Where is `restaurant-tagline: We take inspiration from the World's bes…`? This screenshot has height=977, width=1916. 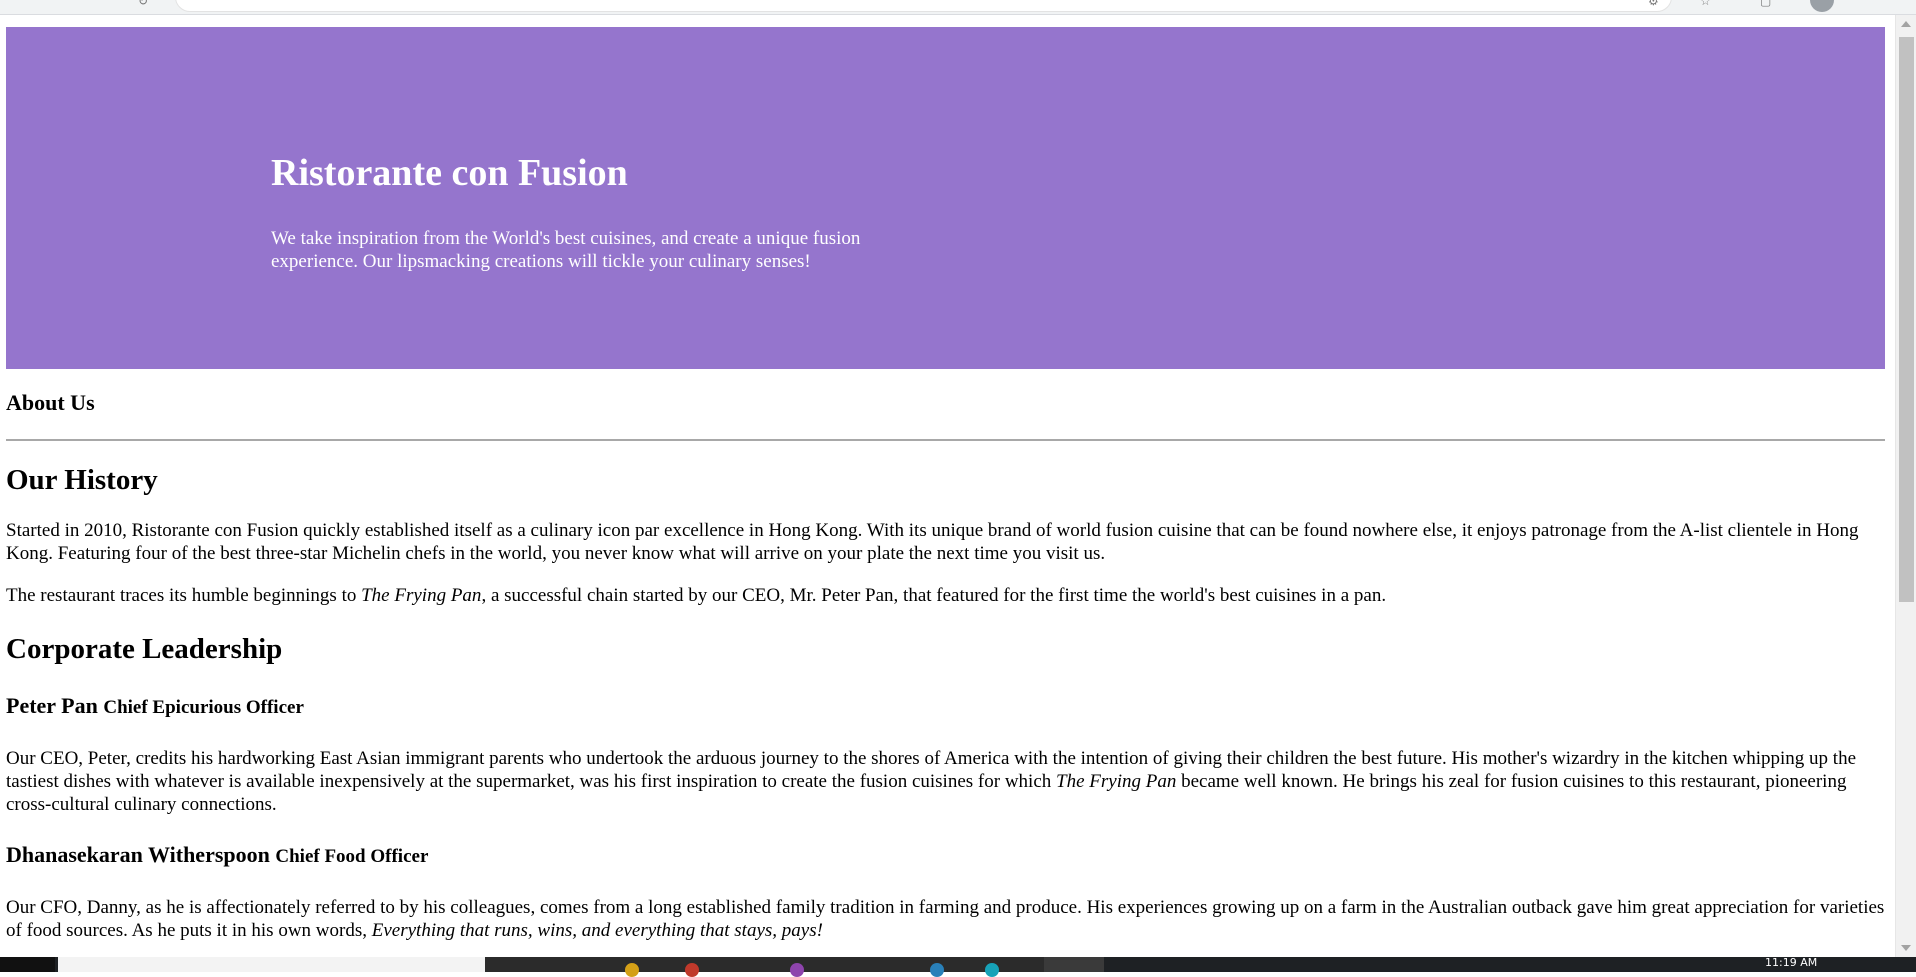 restaurant-tagline: We take inspiration from the World's bes… is located at coordinates (566, 250).